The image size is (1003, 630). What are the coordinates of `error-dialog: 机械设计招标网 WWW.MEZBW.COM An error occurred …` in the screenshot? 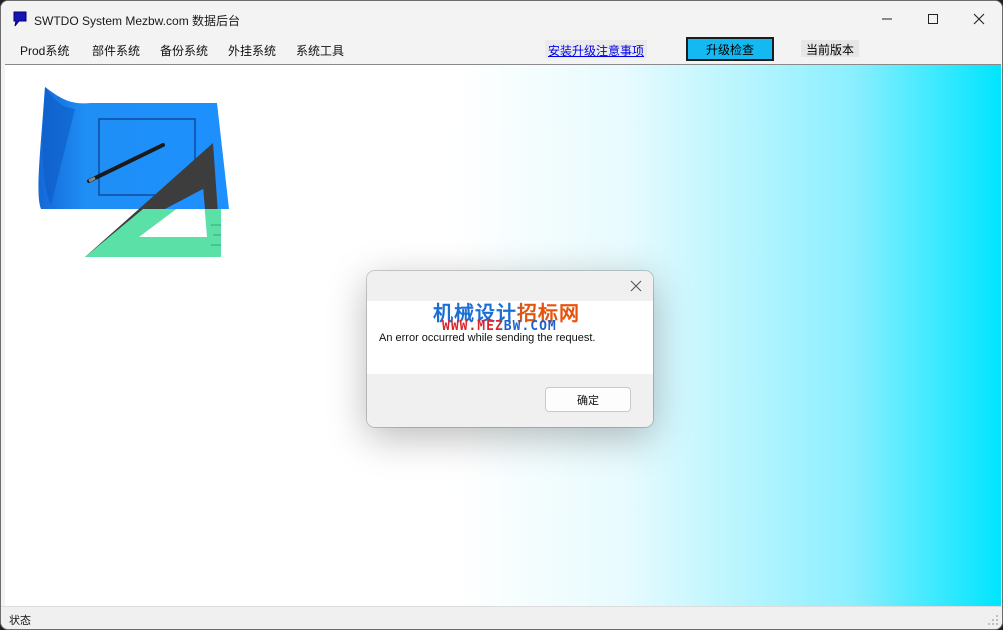 It's located at (510, 349).